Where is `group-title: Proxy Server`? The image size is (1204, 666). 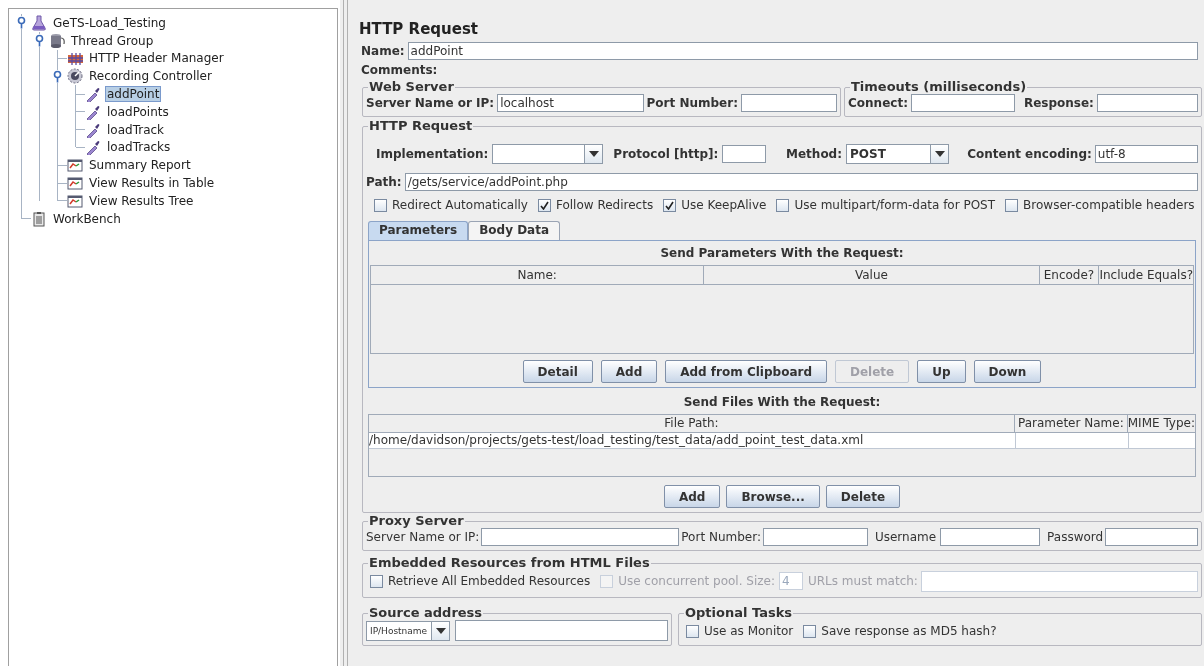 group-title: Proxy Server is located at coordinates (416, 521).